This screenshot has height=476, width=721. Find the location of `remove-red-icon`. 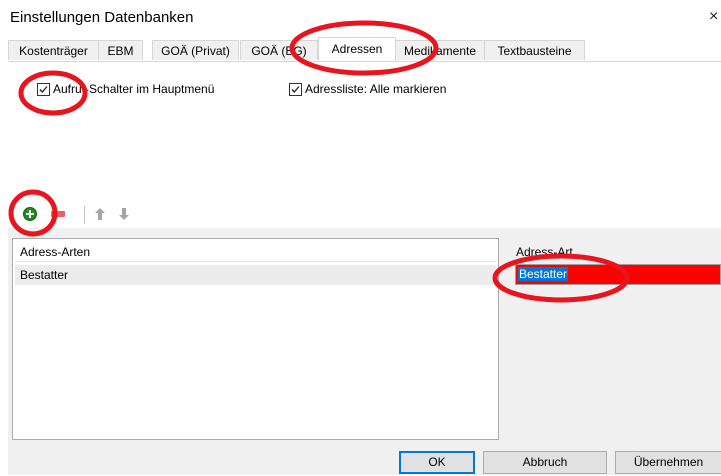

remove-red-icon is located at coordinates (58, 214).